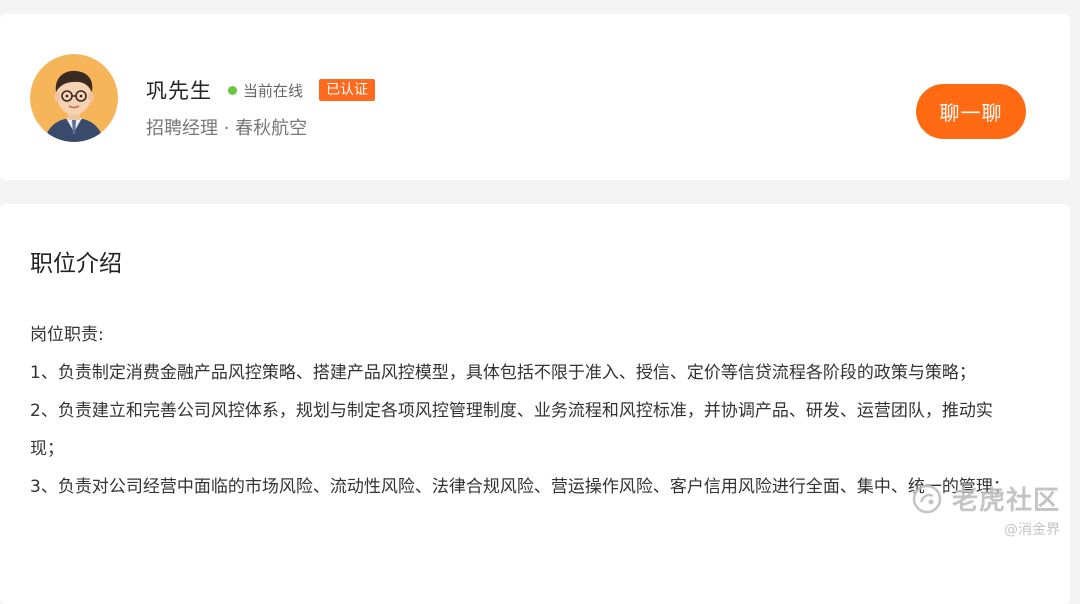  Describe the element at coordinates (232, 90) in the screenshot. I see `online-status-dot-icon` at that location.